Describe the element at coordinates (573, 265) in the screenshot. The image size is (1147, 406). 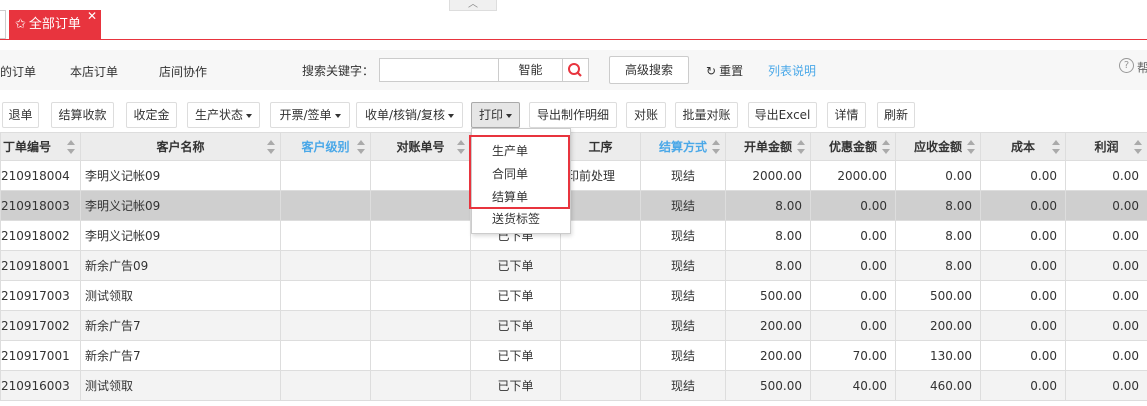
I see `table-row: 210918001 新余广告09 已下单 现结 8.00 0.00 8.00 0.00 0.00` at that location.